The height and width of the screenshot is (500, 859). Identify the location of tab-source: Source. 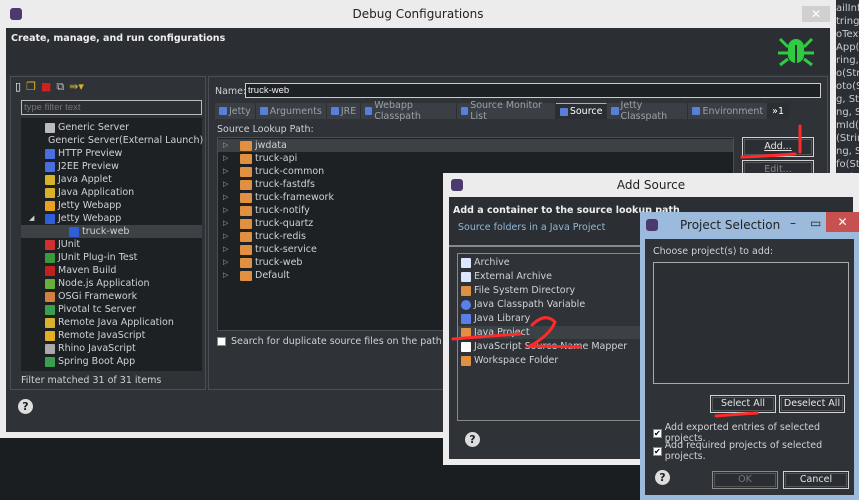
(581, 111).